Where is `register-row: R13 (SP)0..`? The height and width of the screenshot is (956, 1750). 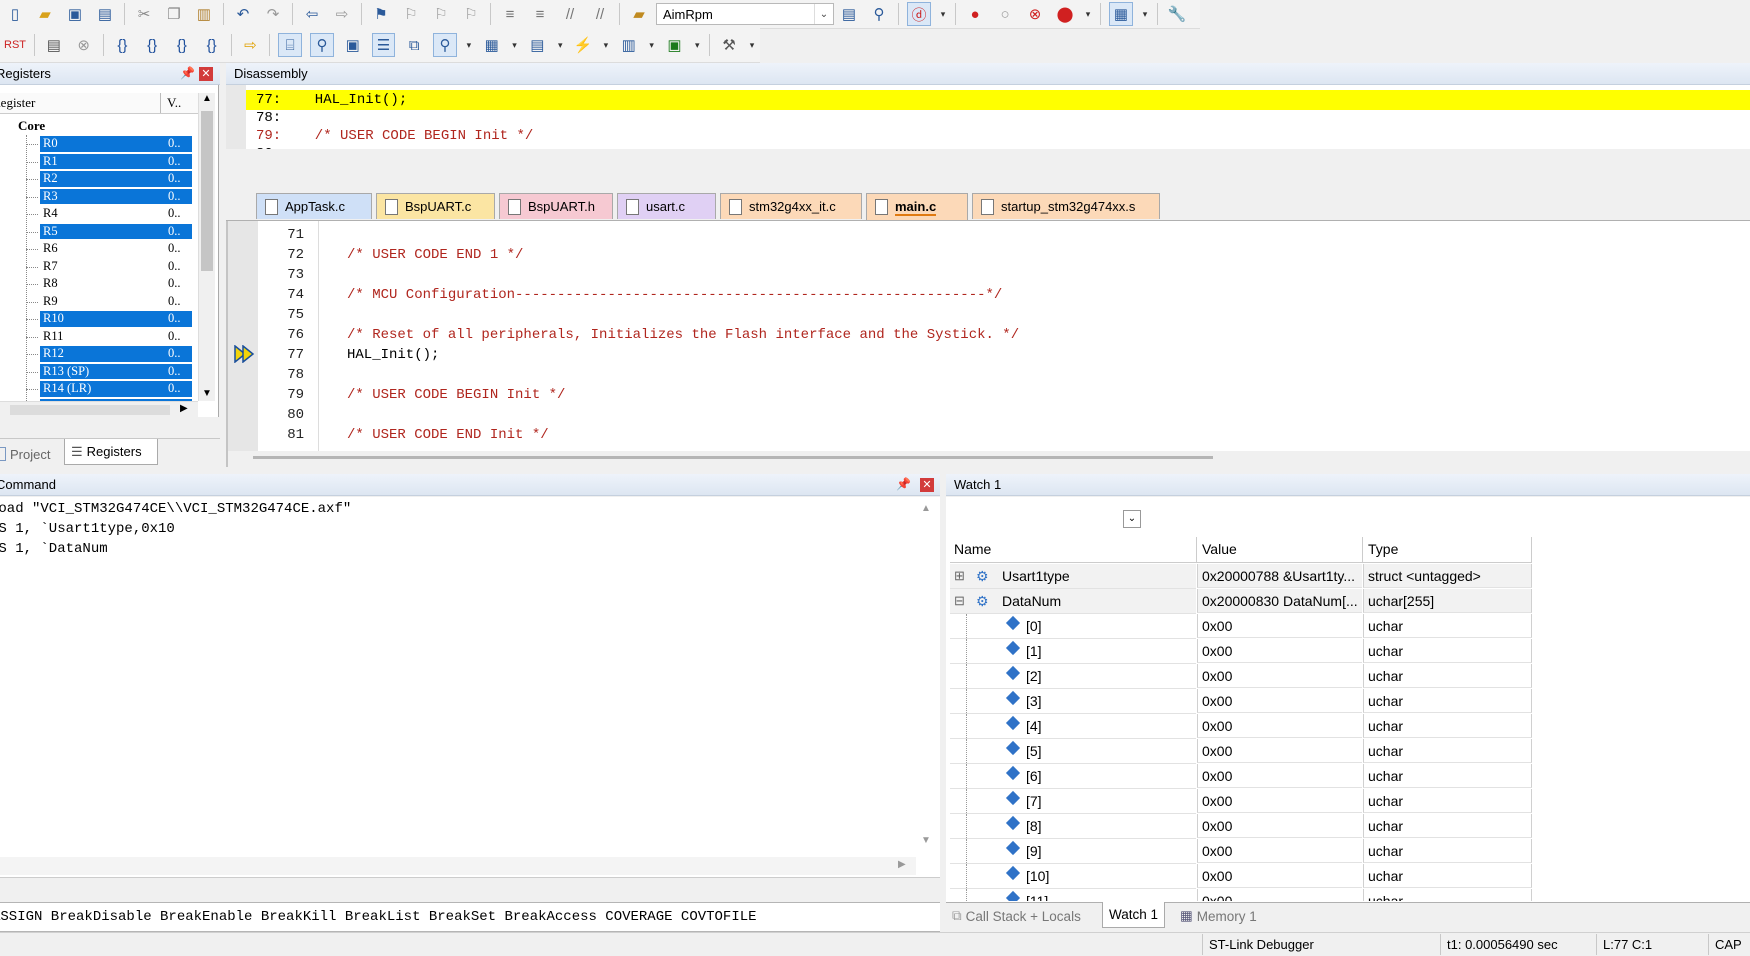
register-row: R13 (SP)0.. is located at coordinates (99, 372).